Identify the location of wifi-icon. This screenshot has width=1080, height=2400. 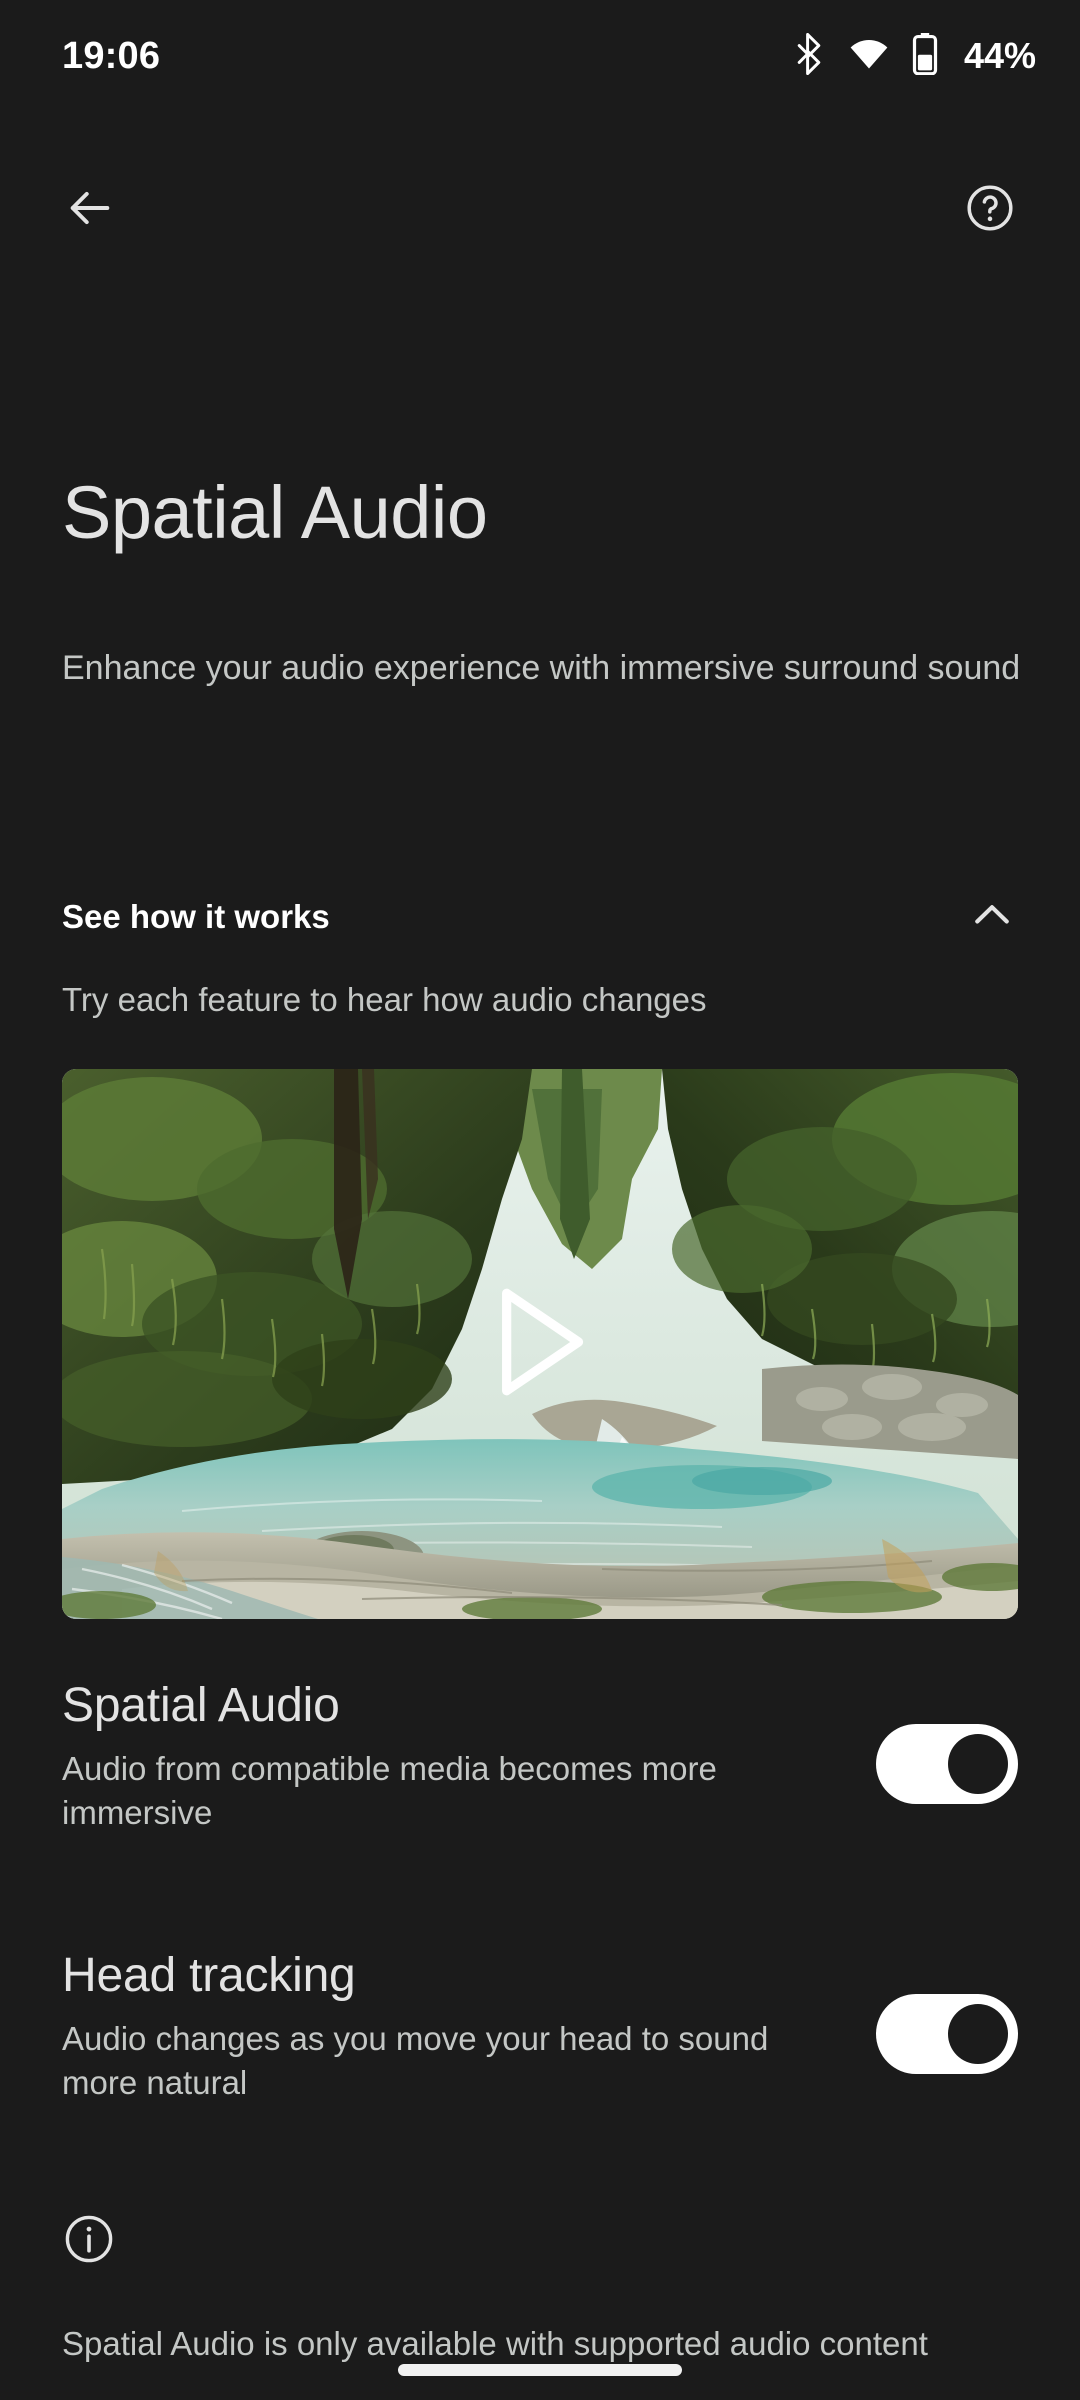
(869, 56).